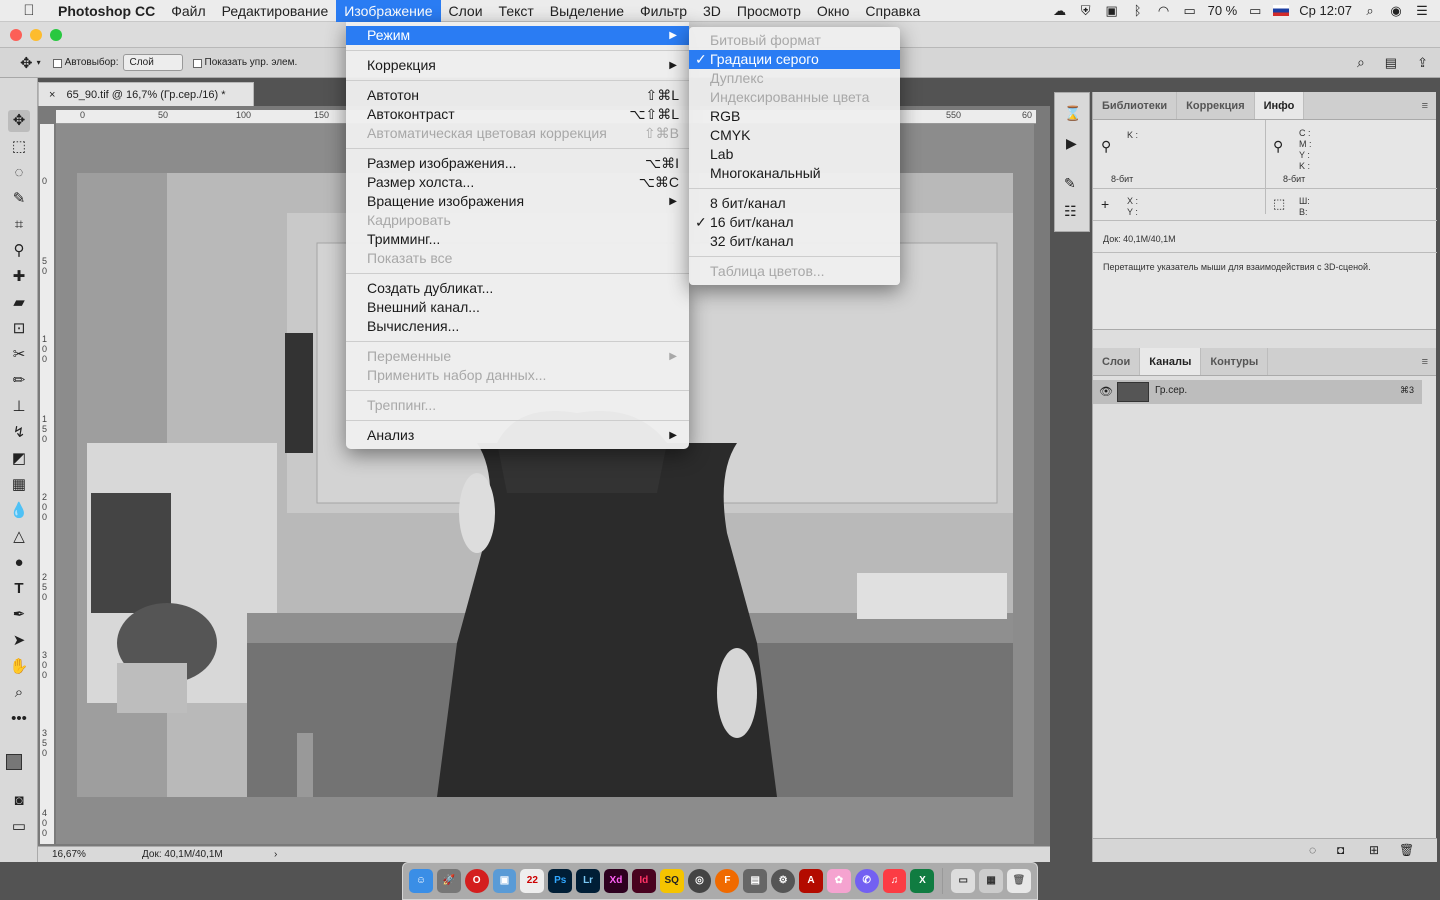 This screenshot has width=1440, height=900. Describe the element at coordinates (712, 11) in the screenshot. I see `menu-3d: 3D` at that location.